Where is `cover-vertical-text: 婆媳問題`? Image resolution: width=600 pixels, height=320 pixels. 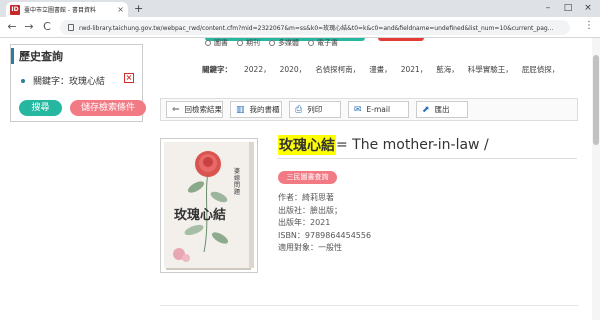
cover-vertical-text: 婆媳問題 is located at coordinates (237, 182).